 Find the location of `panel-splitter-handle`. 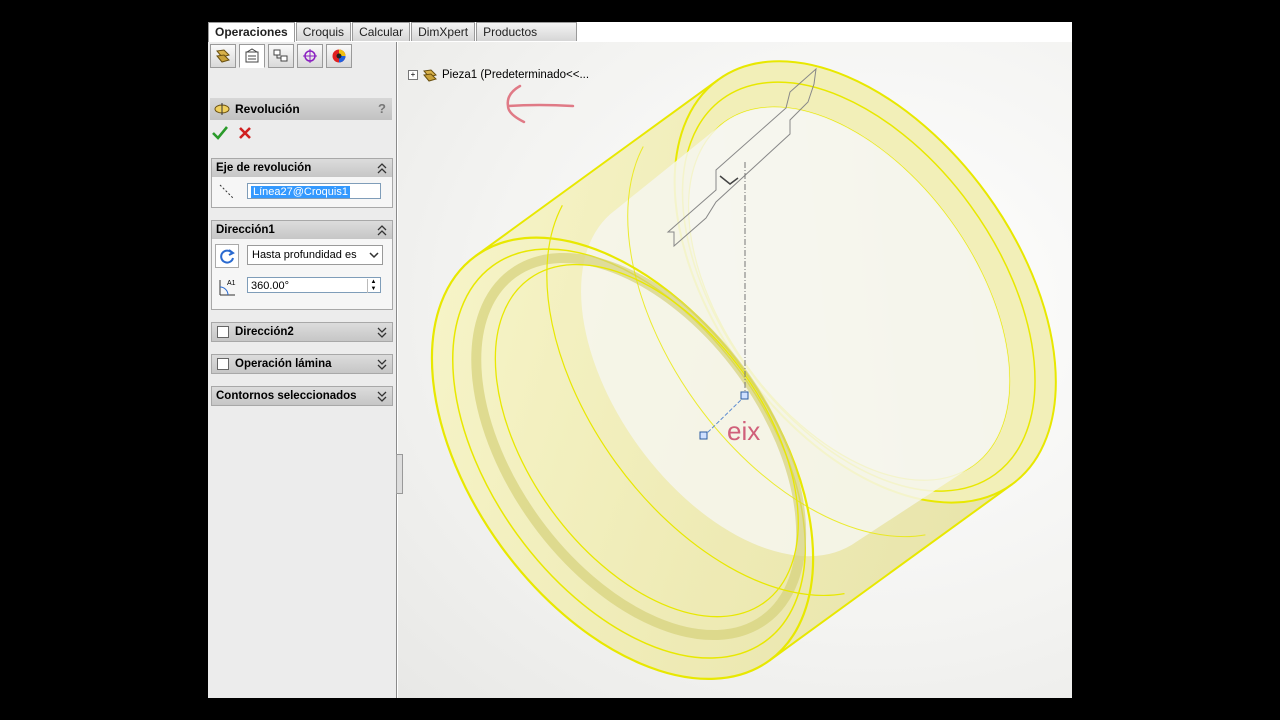

panel-splitter-handle is located at coordinates (399, 474).